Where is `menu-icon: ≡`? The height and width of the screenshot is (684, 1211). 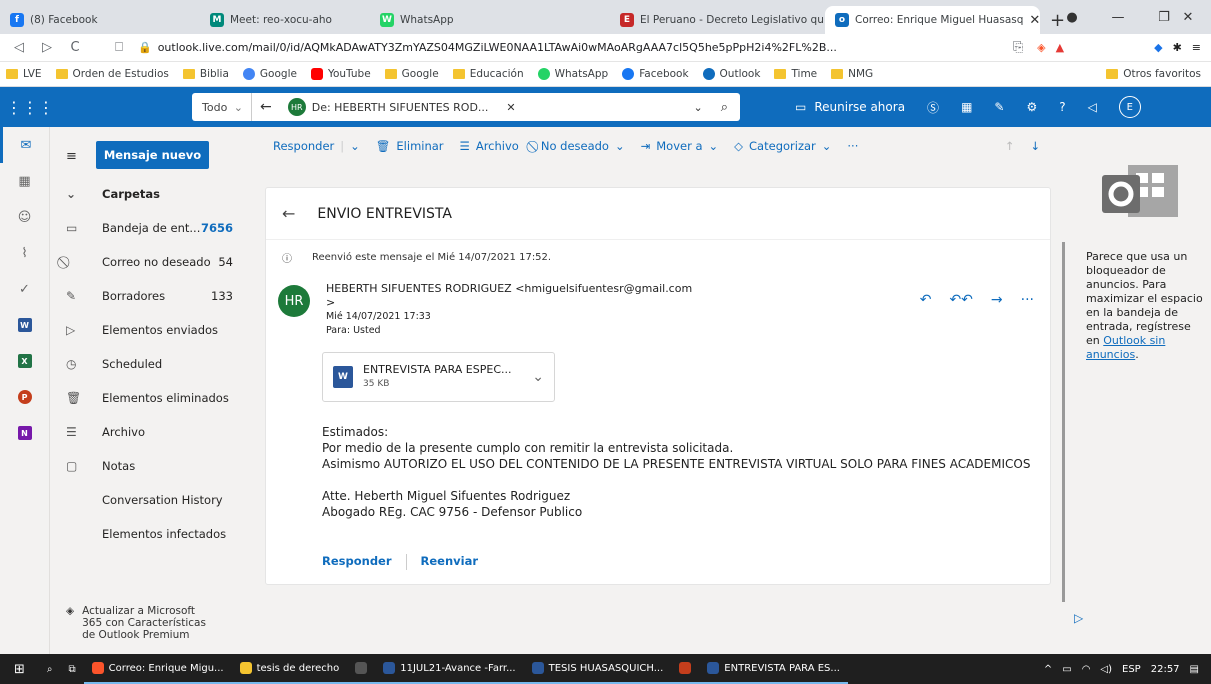
menu-icon: ≡ is located at coordinates (1196, 47).